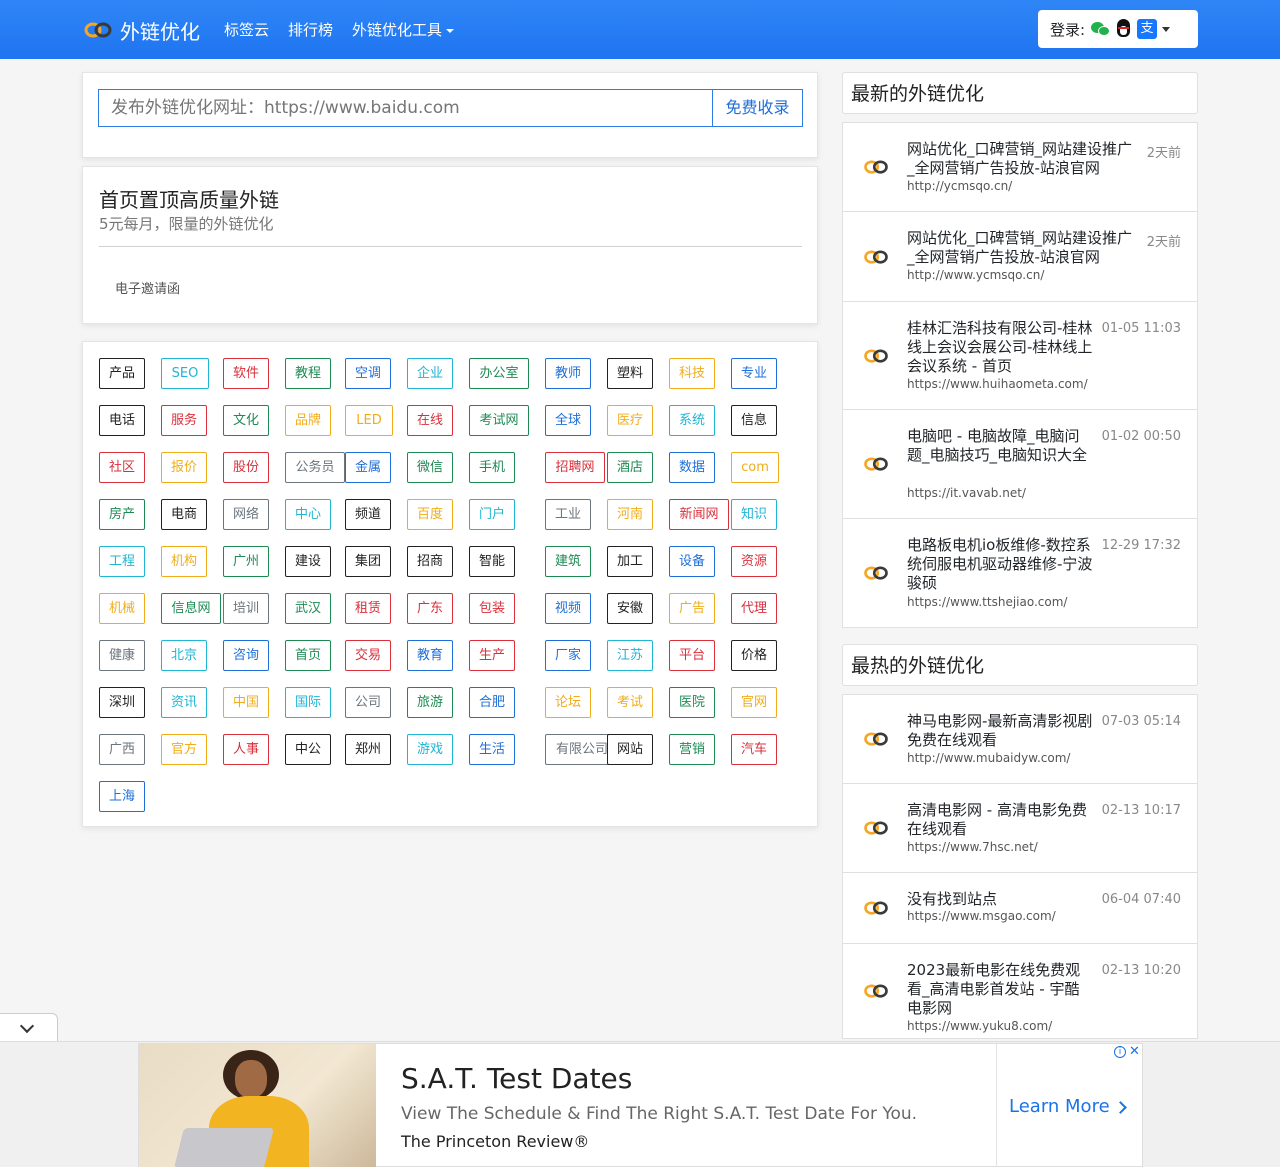 The height and width of the screenshot is (1167, 1280). What do you see at coordinates (568, 561) in the screenshot?
I see `tag-link: 建筑` at bounding box center [568, 561].